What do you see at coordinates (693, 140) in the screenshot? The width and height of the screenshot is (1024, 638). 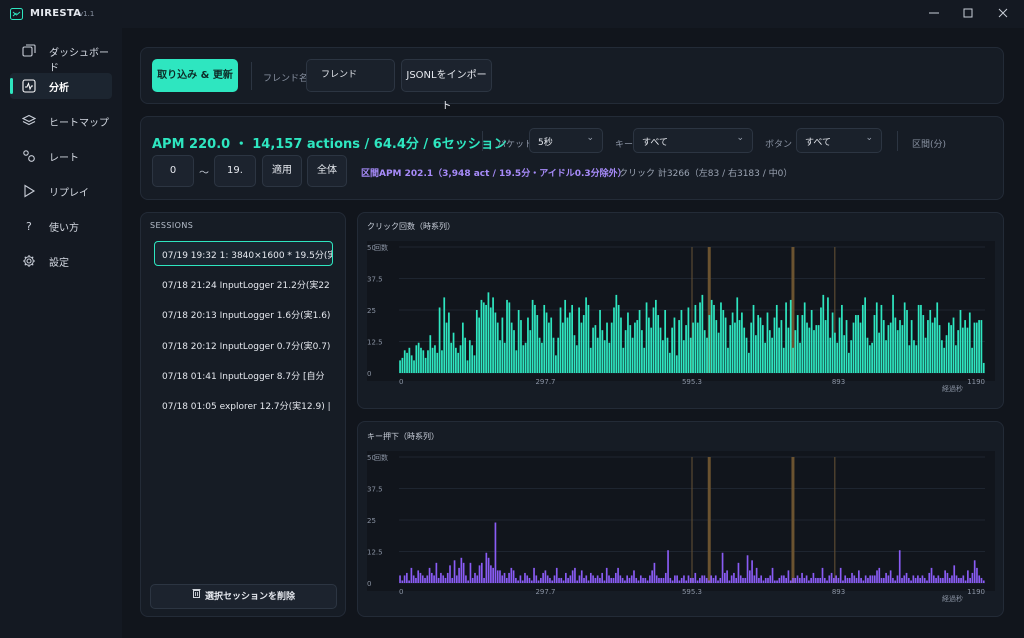 I see `key-select: すべて ⌄` at bounding box center [693, 140].